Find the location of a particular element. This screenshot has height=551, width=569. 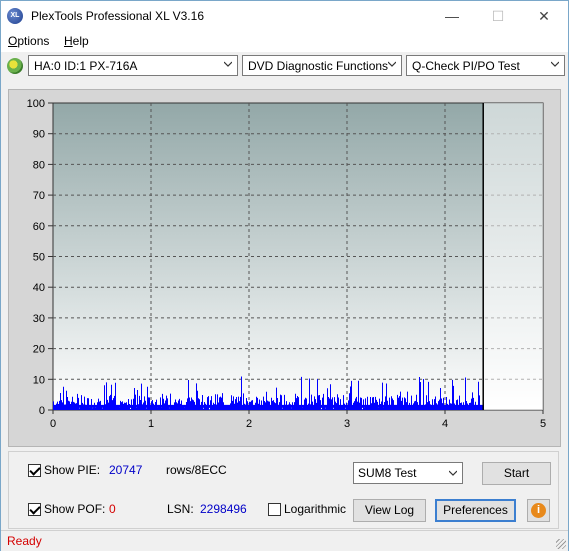

y-tick-label: 70 is located at coordinates (39, 196).